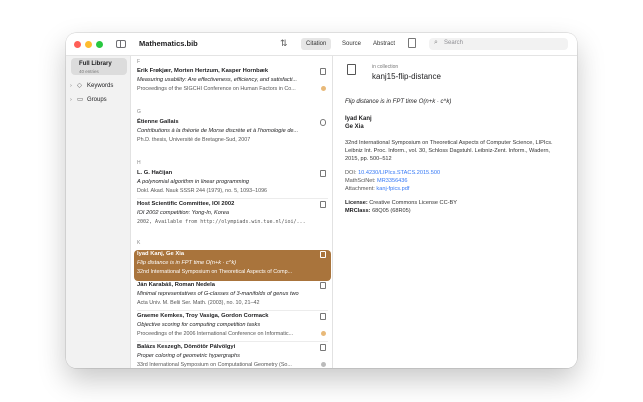  Describe the element at coordinates (100, 86) in the screenshot. I see `sidebar-item-label: Keywords` at that location.